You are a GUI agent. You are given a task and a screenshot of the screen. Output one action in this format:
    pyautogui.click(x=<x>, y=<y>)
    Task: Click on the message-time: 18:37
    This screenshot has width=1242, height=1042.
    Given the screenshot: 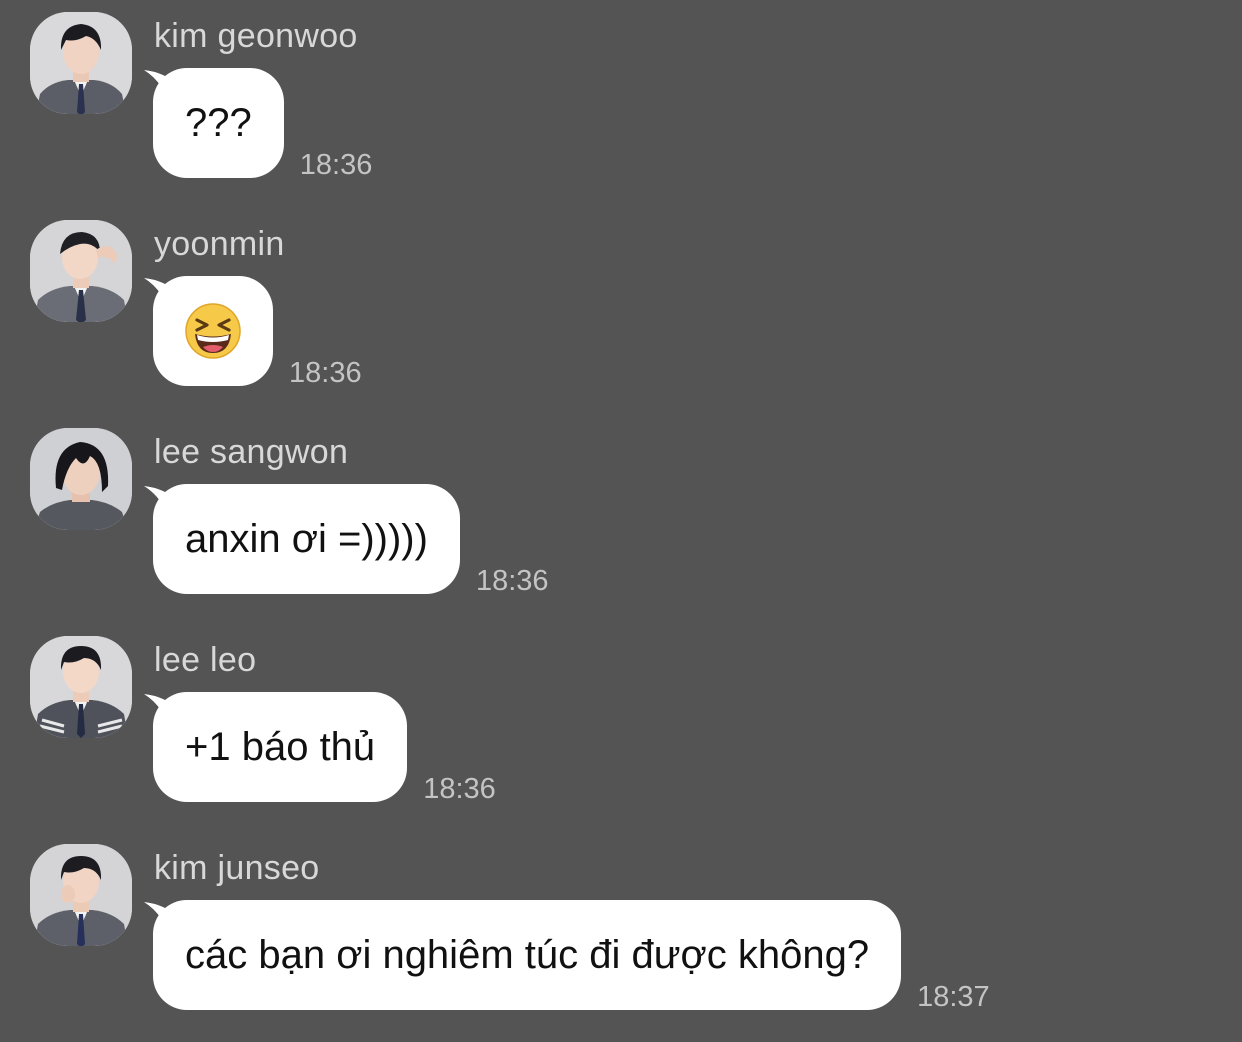 What is the action you would take?
    pyautogui.click(x=953, y=997)
    